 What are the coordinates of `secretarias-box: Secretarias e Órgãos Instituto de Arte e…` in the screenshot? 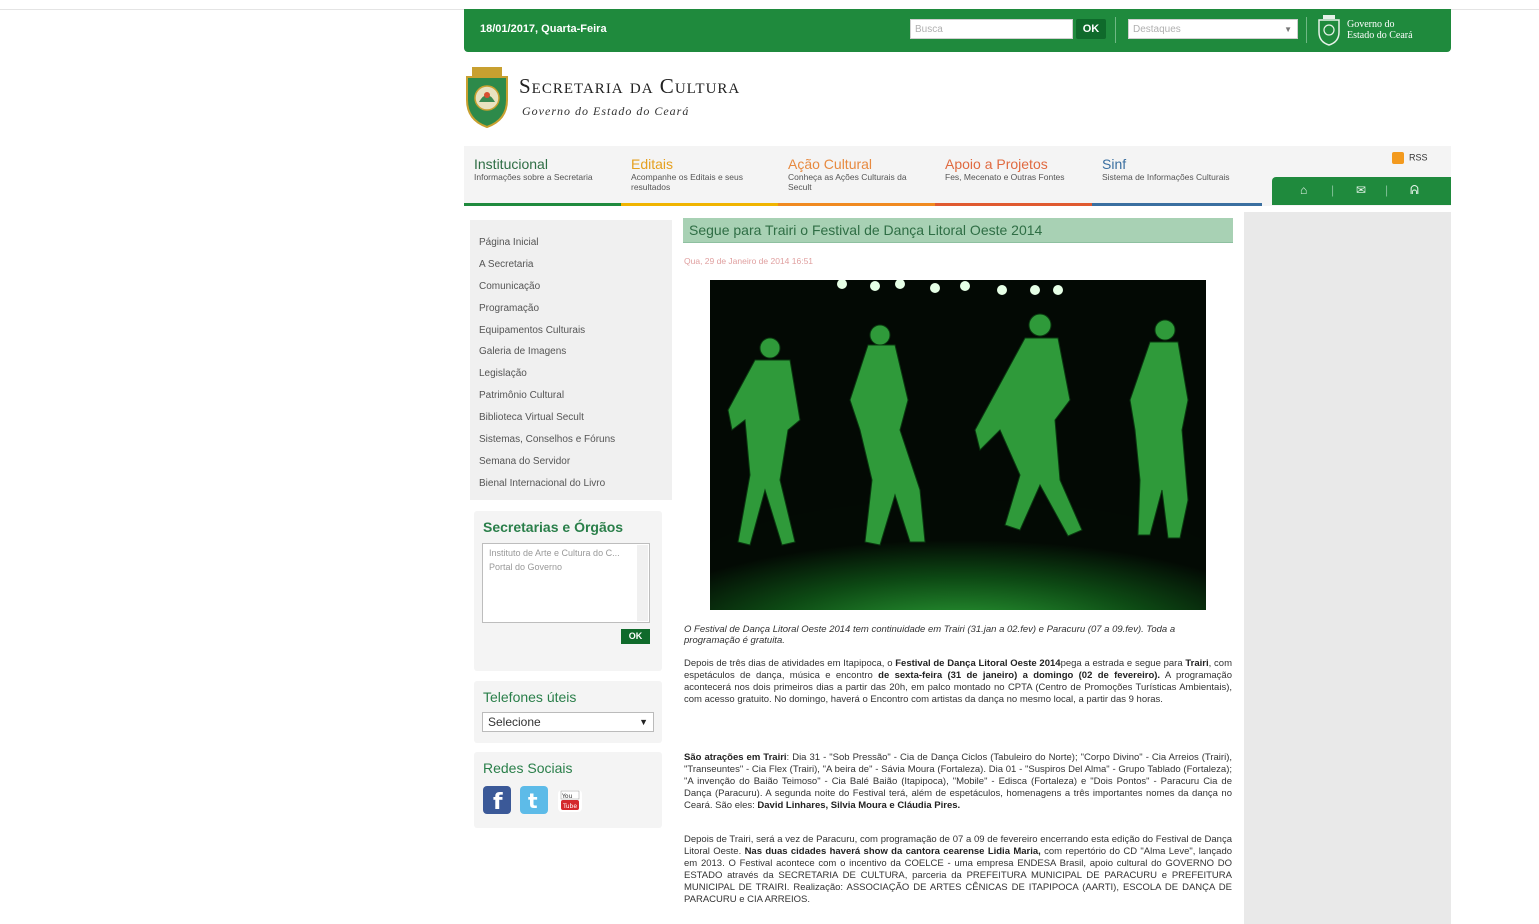 It's located at (568, 591).